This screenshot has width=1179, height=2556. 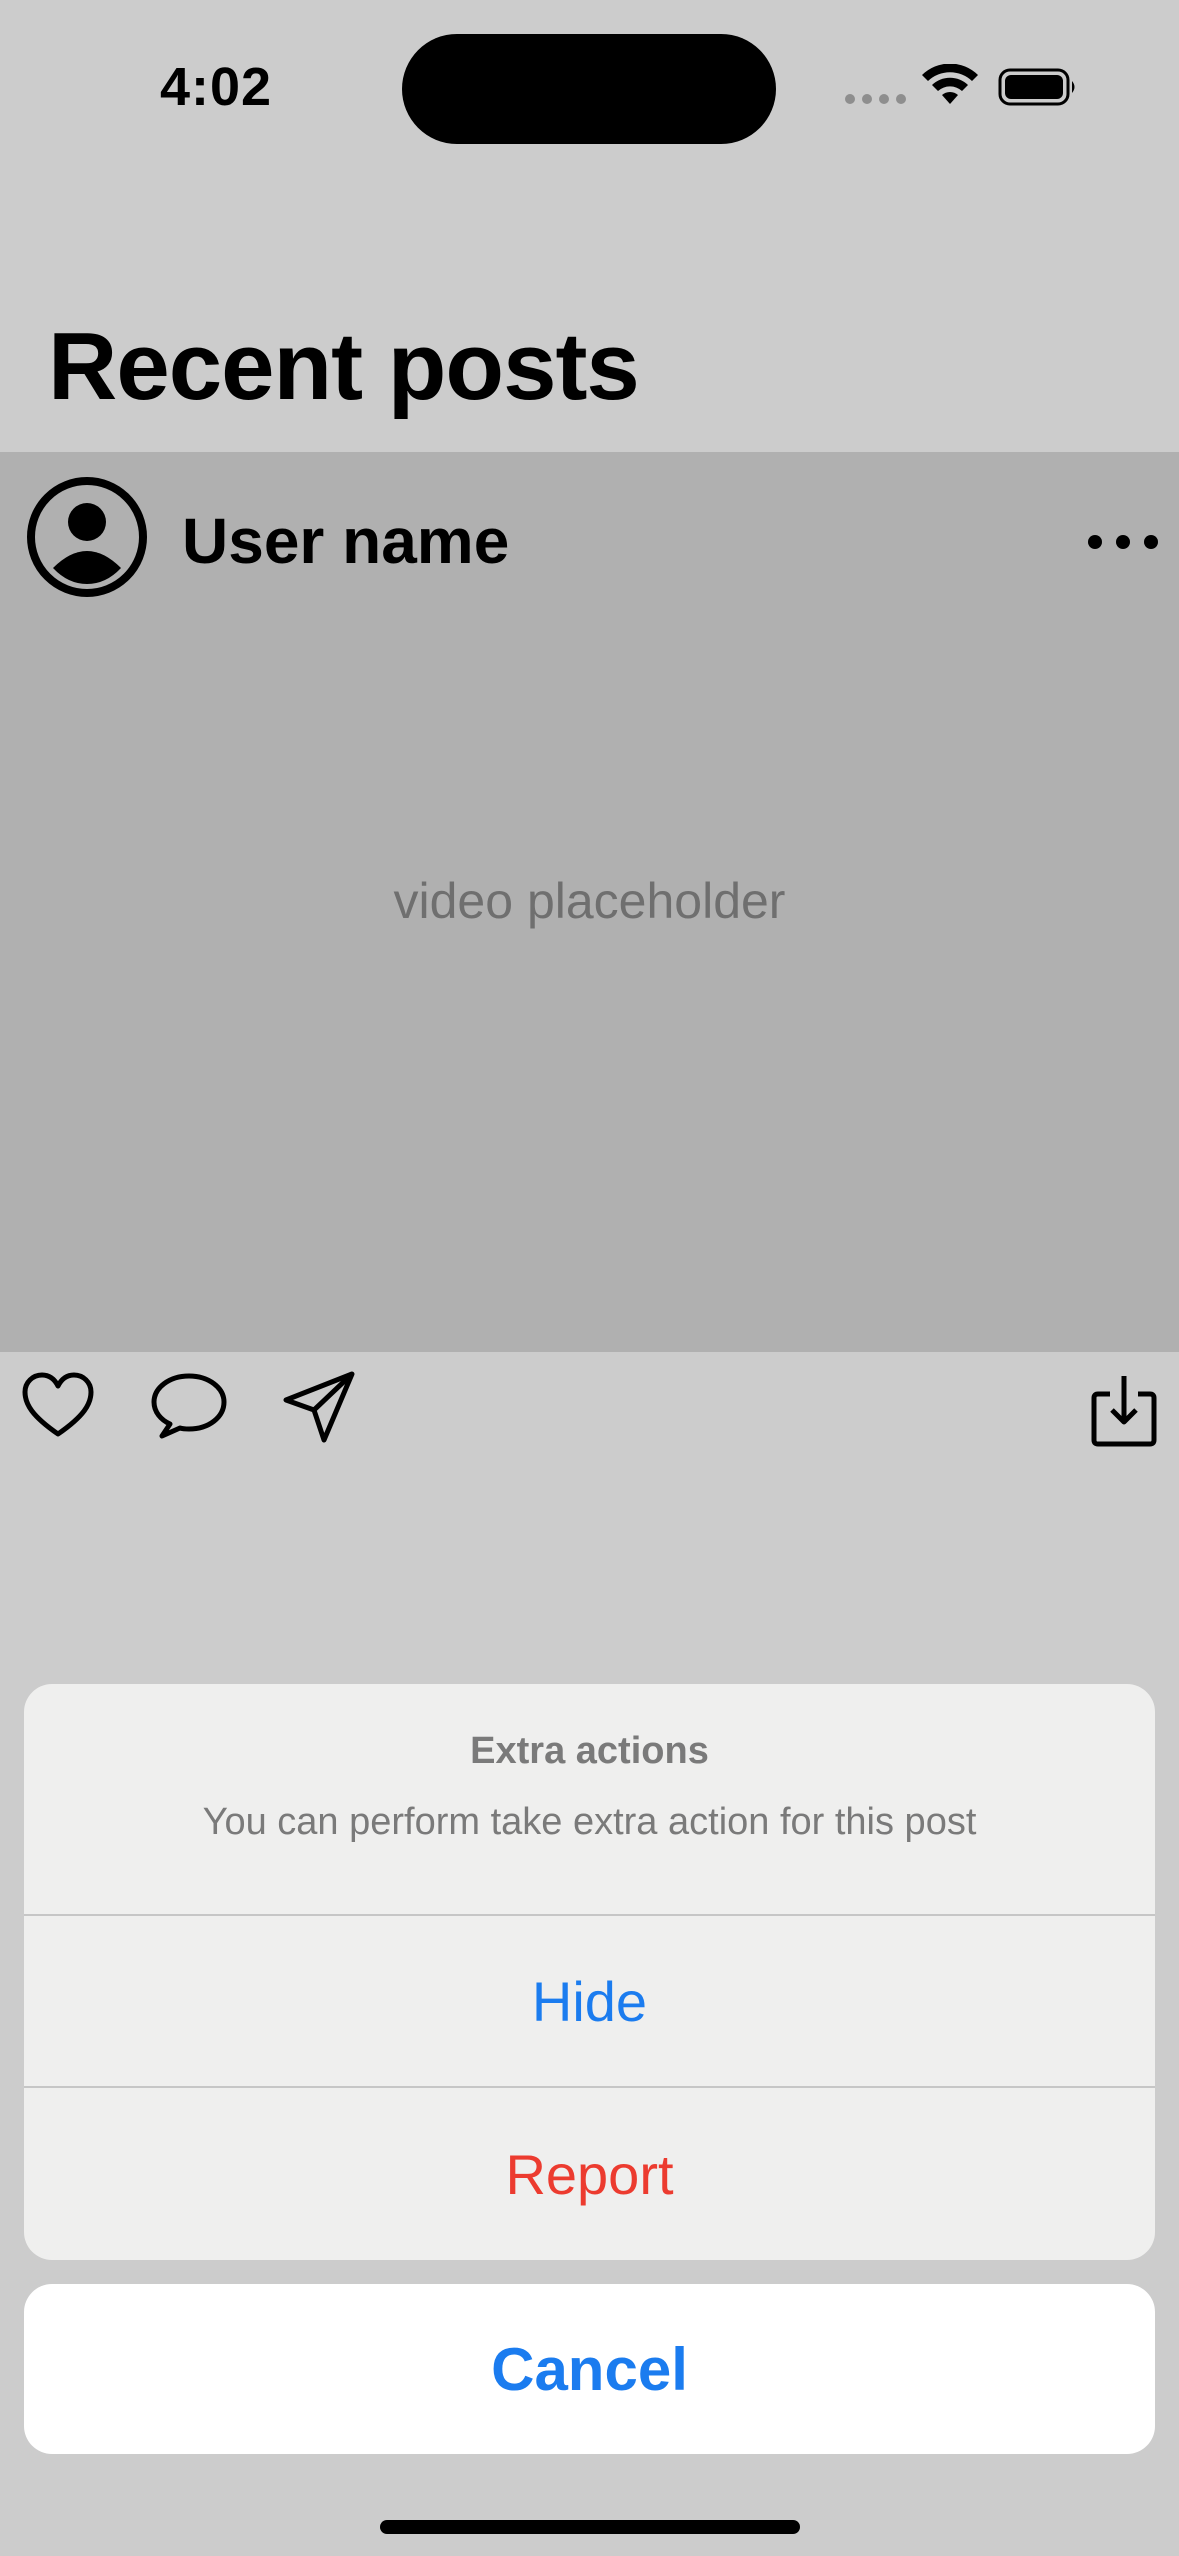 What do you see at coordinates (344, 366) in the screenshot?
I see `page-title: Recent posts` at bounding box center [344, 366].